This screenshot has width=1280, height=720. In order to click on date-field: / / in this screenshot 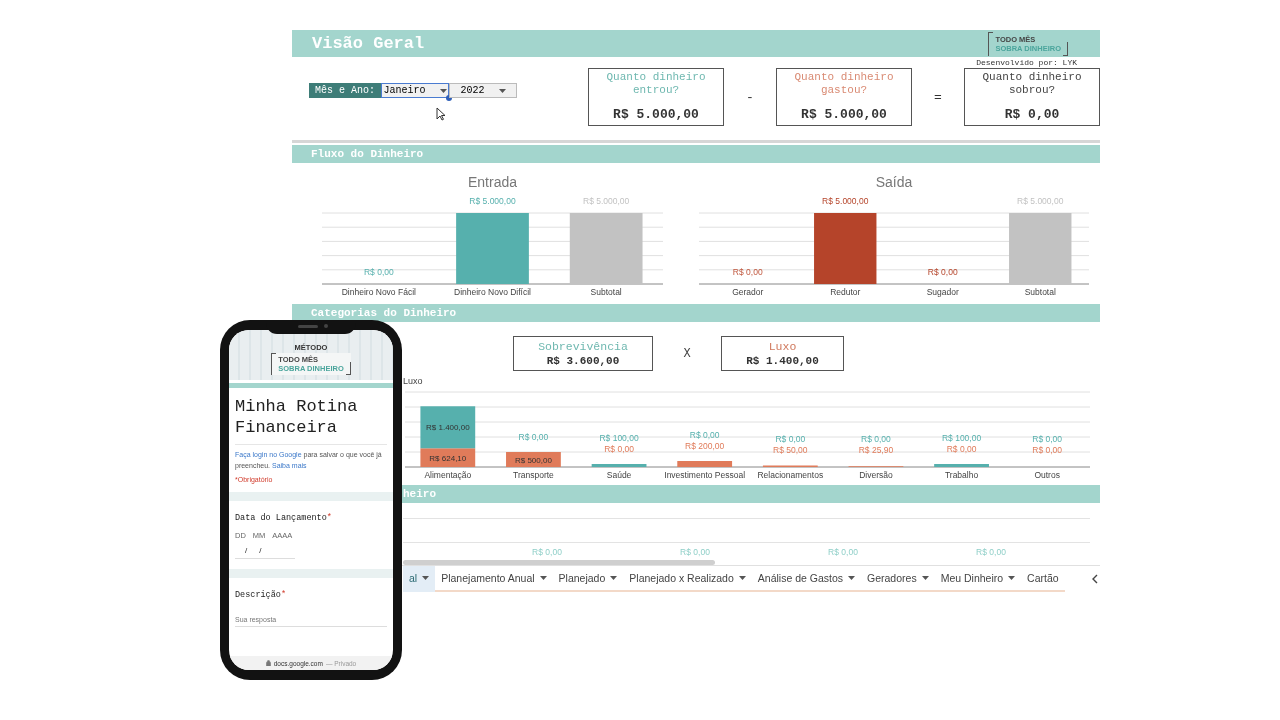, I will do `click(265, 552)`.